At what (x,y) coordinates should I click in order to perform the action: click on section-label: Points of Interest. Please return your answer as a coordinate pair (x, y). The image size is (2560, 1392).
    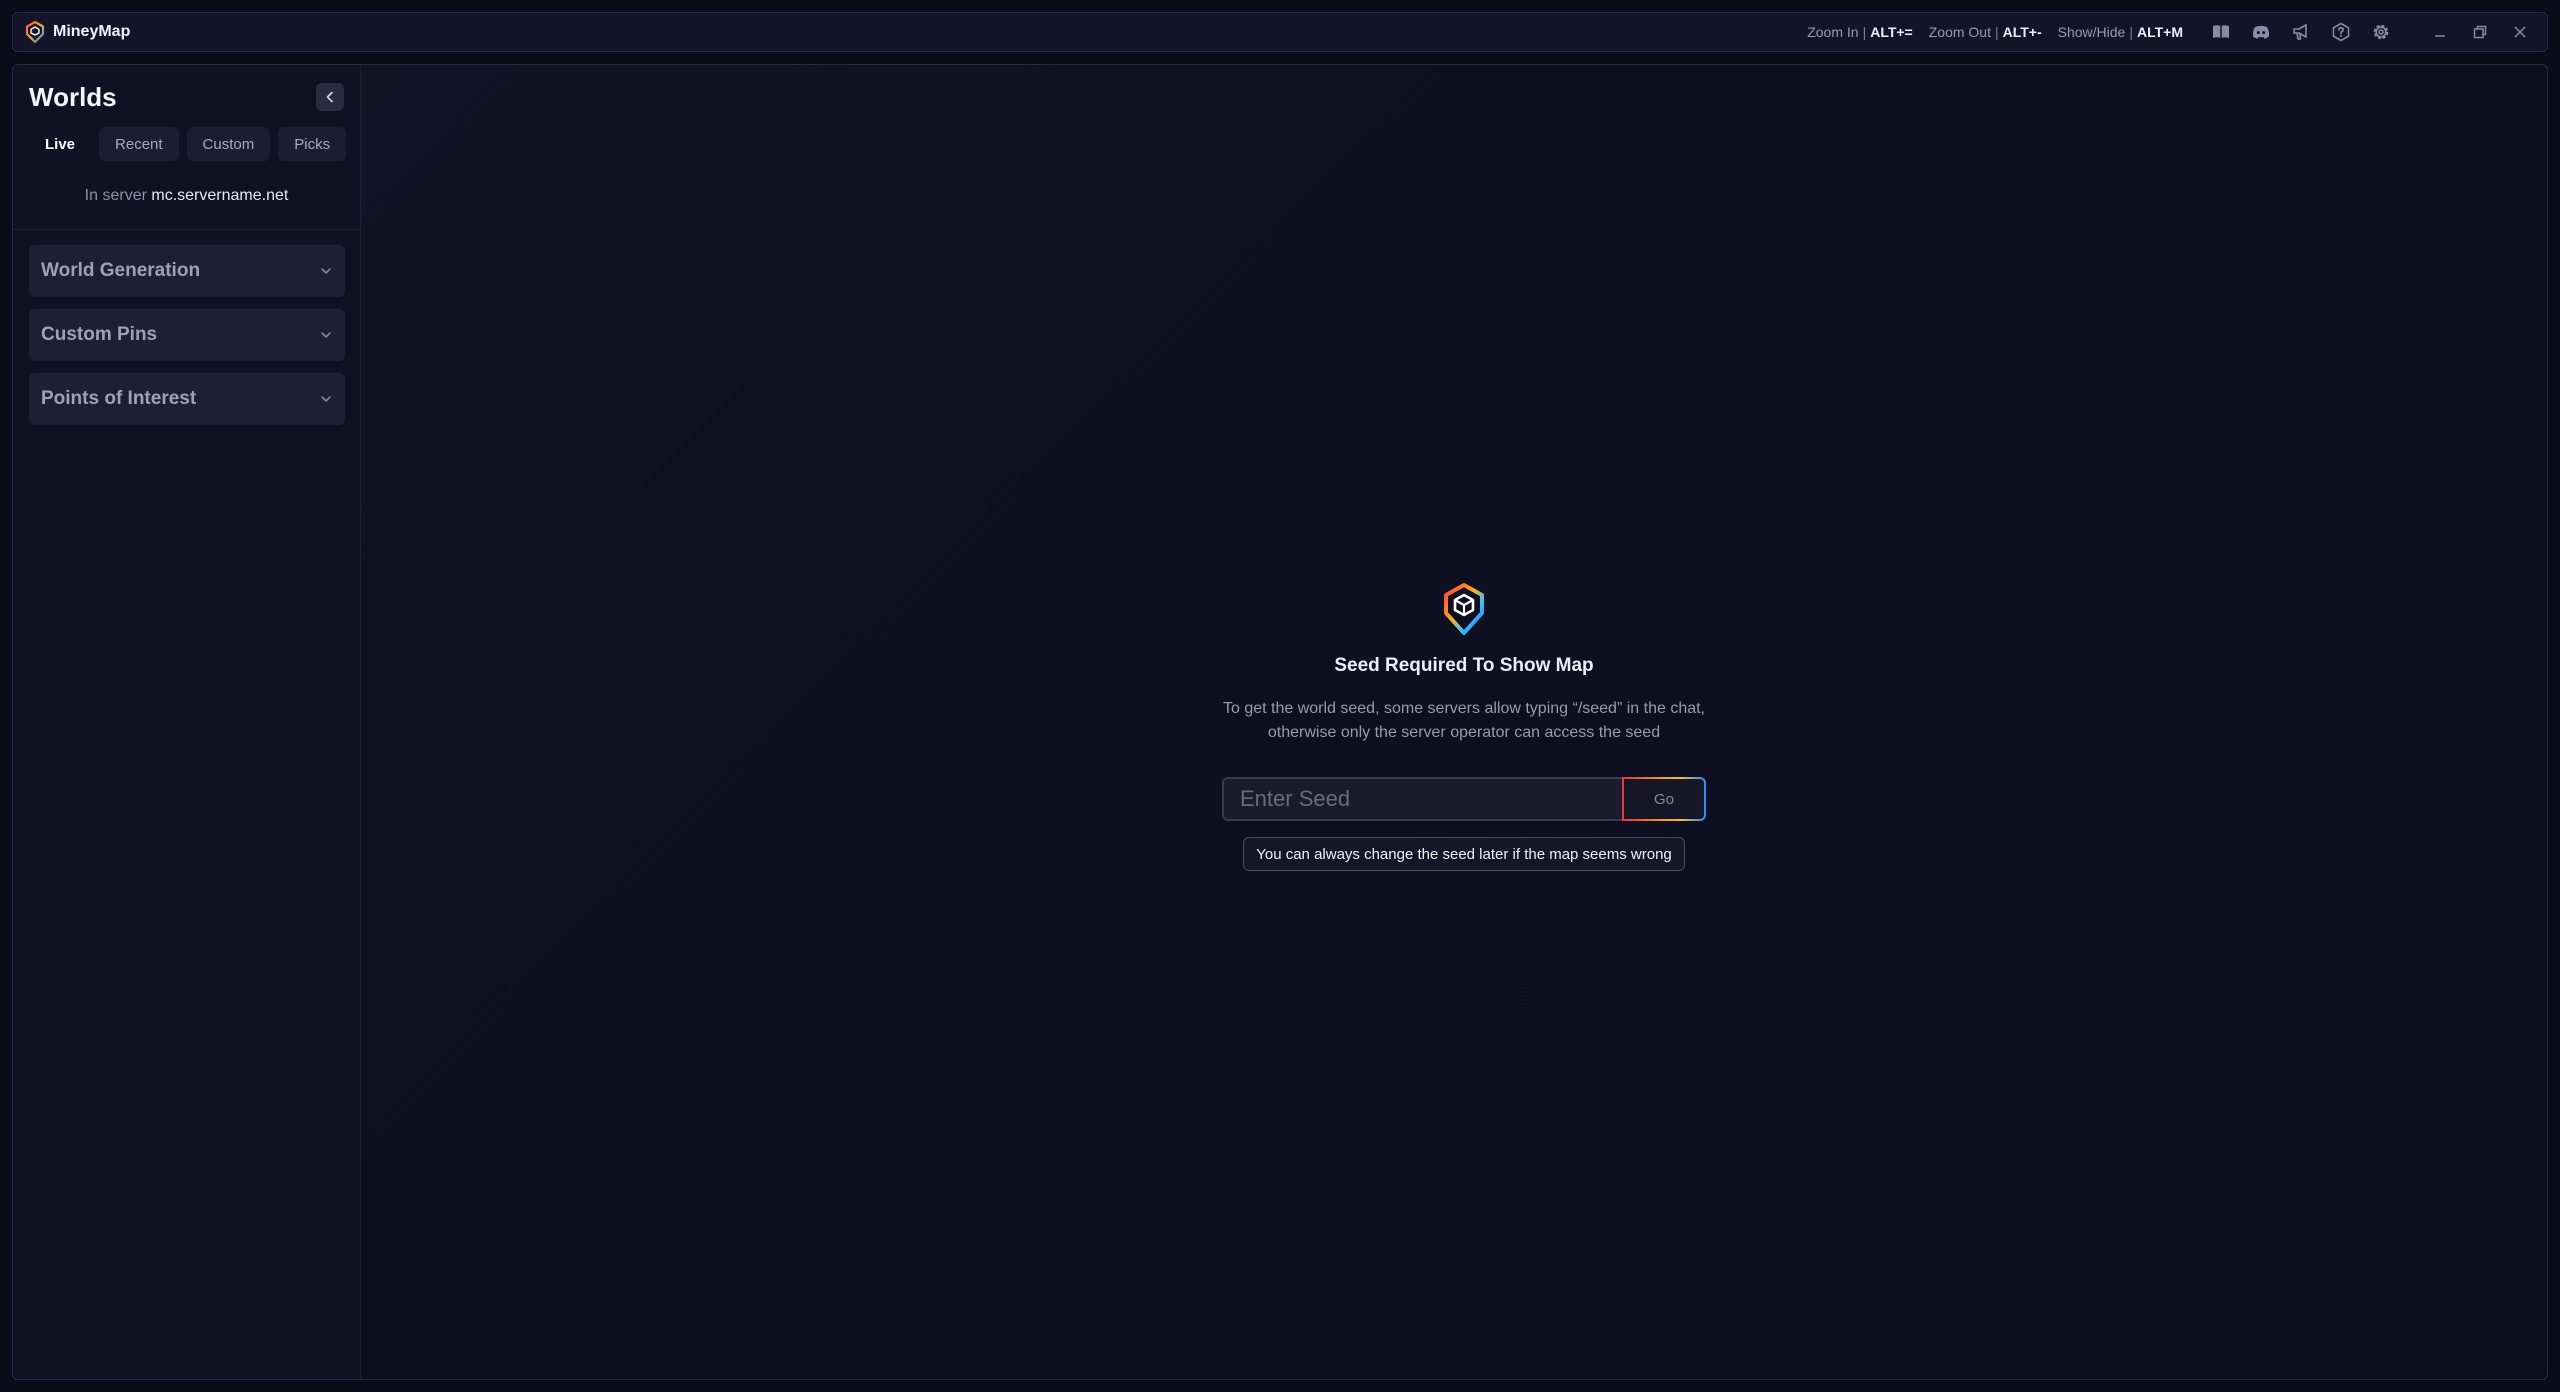
    Looking at the image, I should click on (119, 398).